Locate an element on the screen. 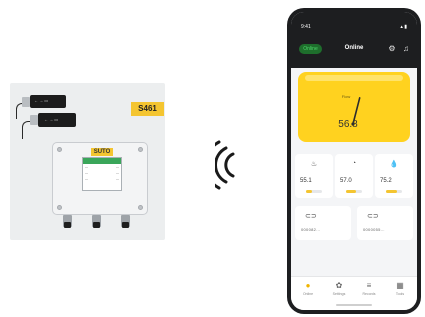 The image size is (425, 317). metric-card-1: ♨ 55.1 is located at coordinates (314, 176).